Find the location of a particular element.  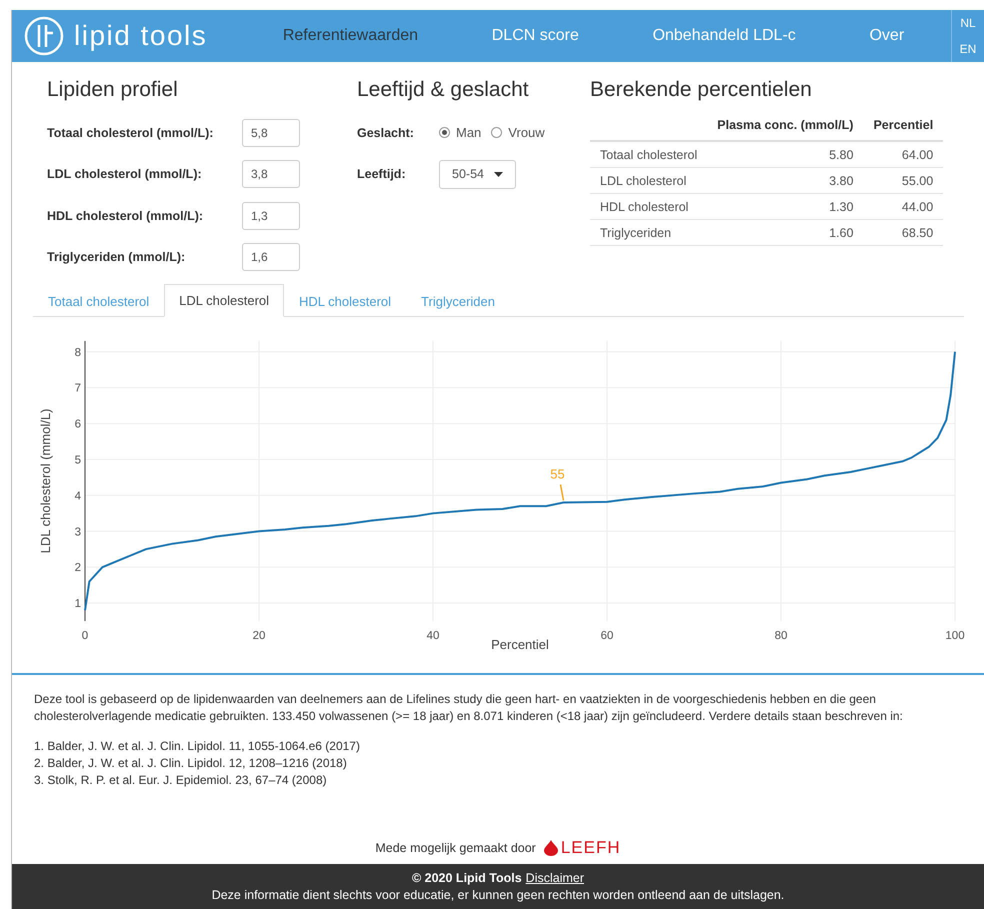

caret-icon is located at coordinates (498, 174).